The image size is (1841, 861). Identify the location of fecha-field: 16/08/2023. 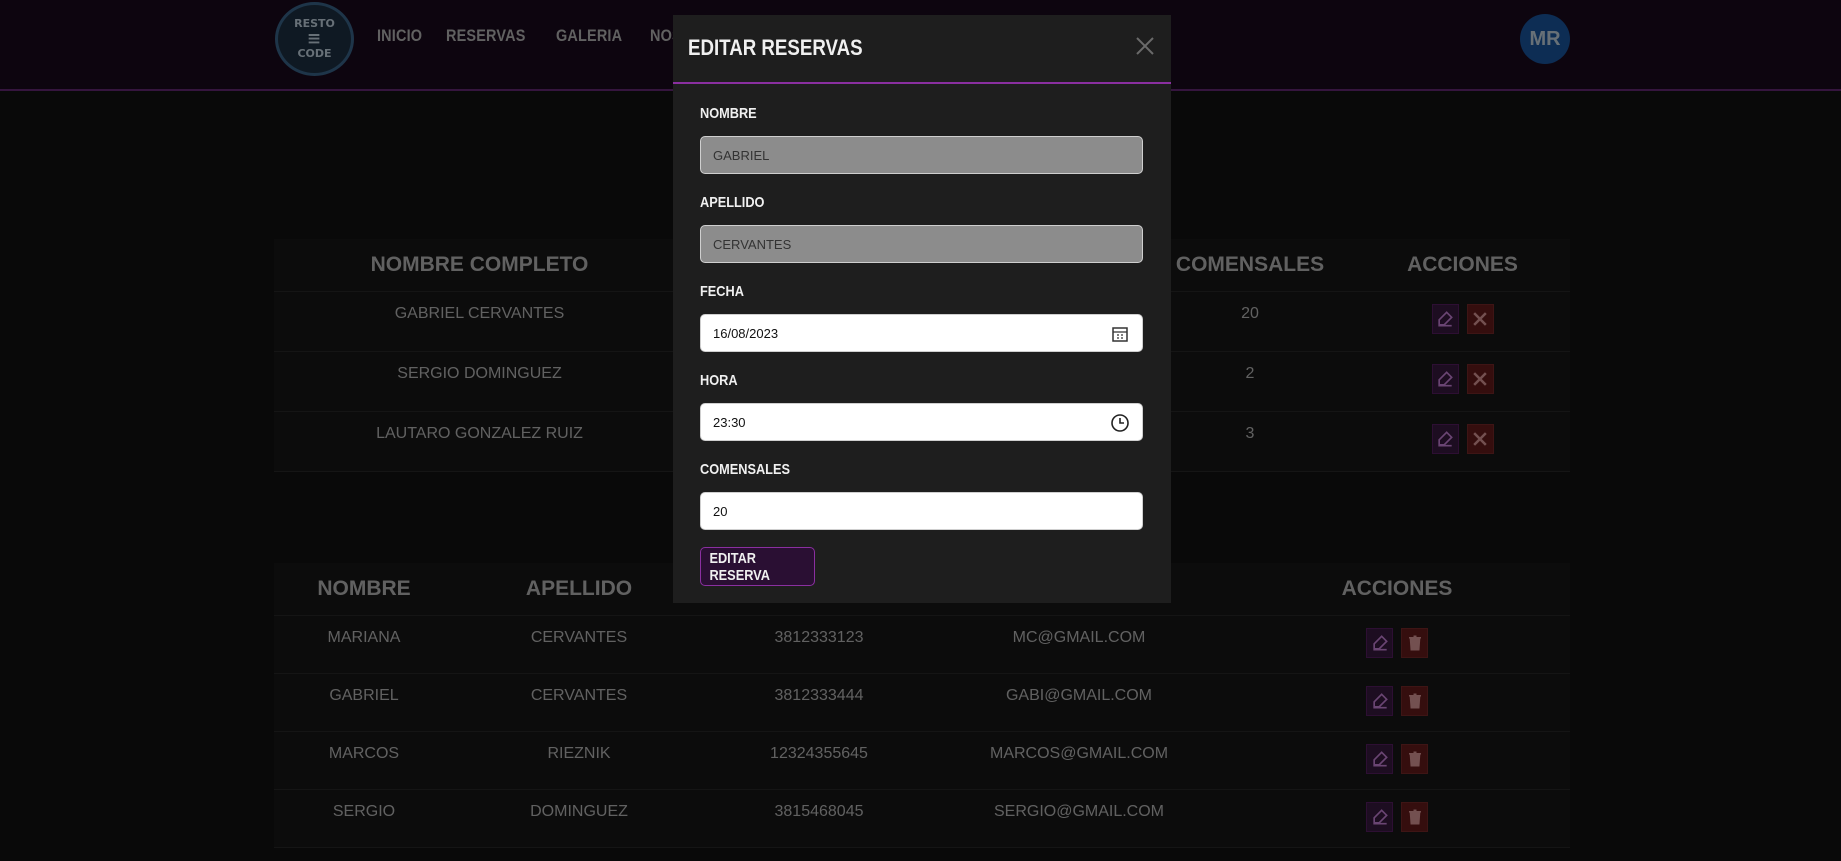
(921, 333).